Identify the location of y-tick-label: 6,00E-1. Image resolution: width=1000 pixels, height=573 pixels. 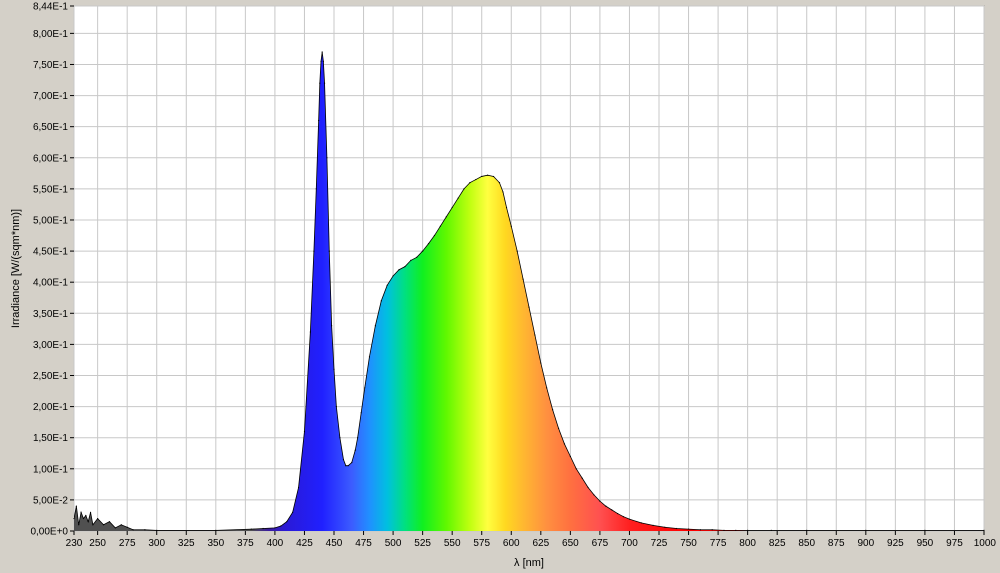
(50, 158).